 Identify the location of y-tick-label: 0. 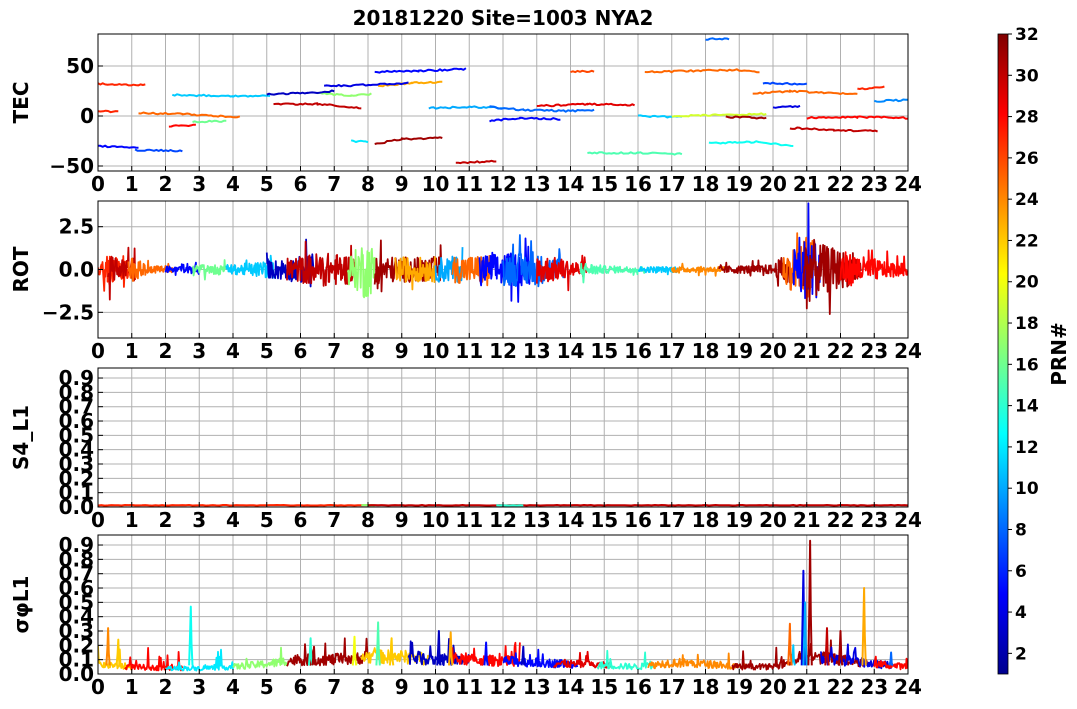
(87, 116).